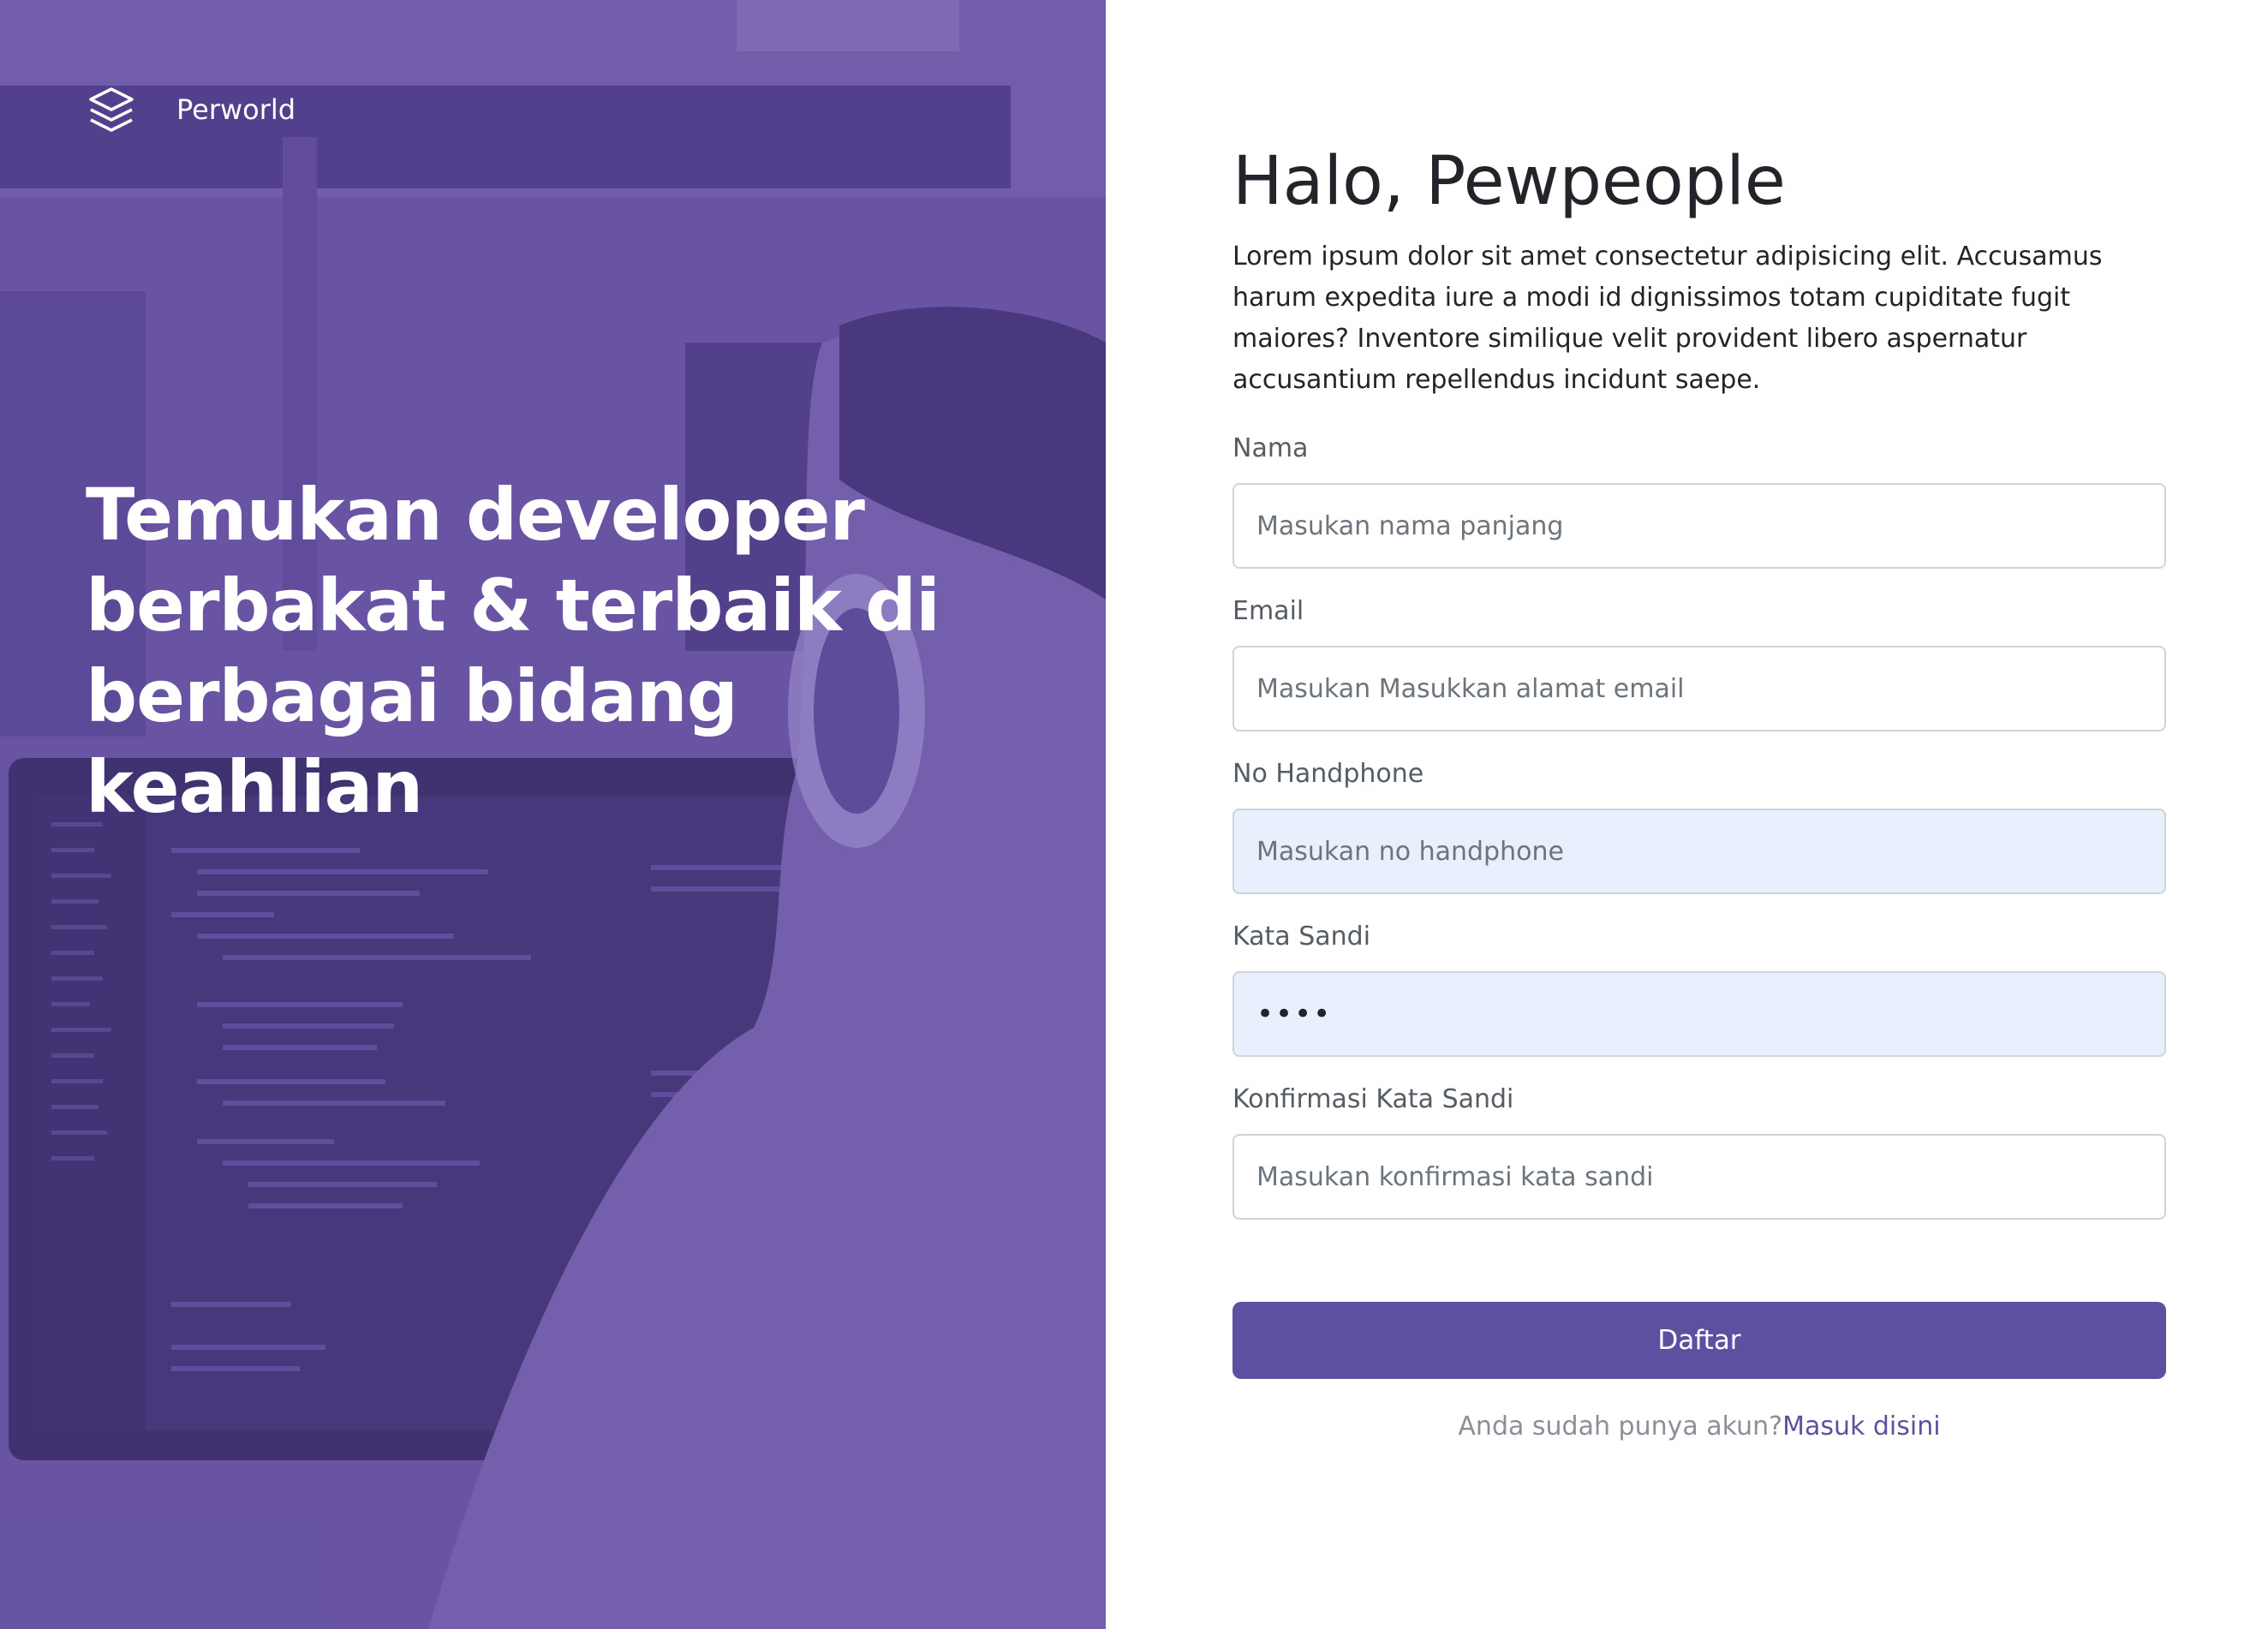 This screenshot has height=1629, width=2268. I want to click on layers-stack-icon, so click(112, 109).